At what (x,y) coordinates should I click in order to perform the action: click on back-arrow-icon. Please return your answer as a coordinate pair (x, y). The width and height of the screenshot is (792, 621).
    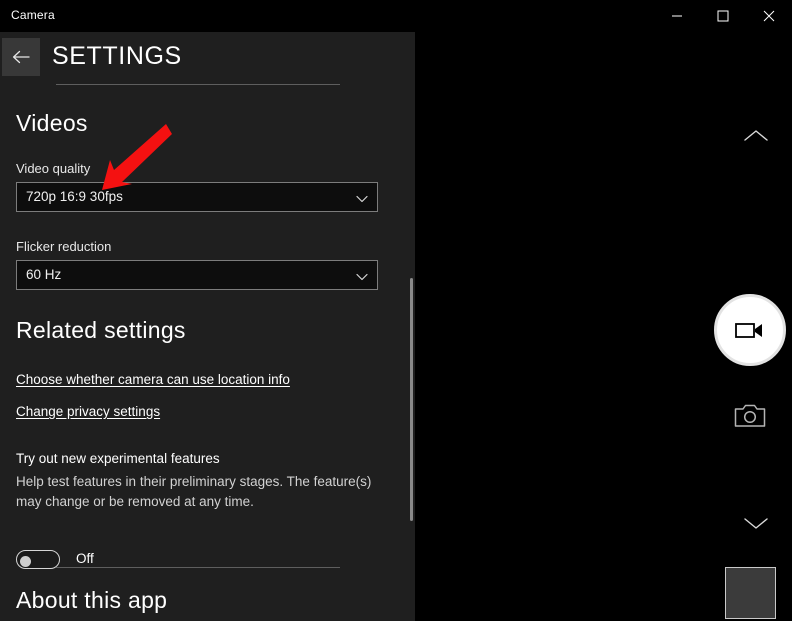
    Looking at the image, I should click on (21, 57).